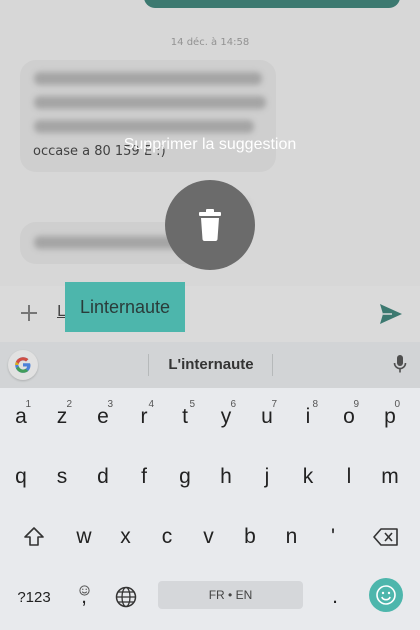 Image resolution: width=420 pixels, height=630 pixels. What do you see at coordinates (315, 404) in the screenshot?
I see `key-hint: 8` at bounding box center [315, 404].